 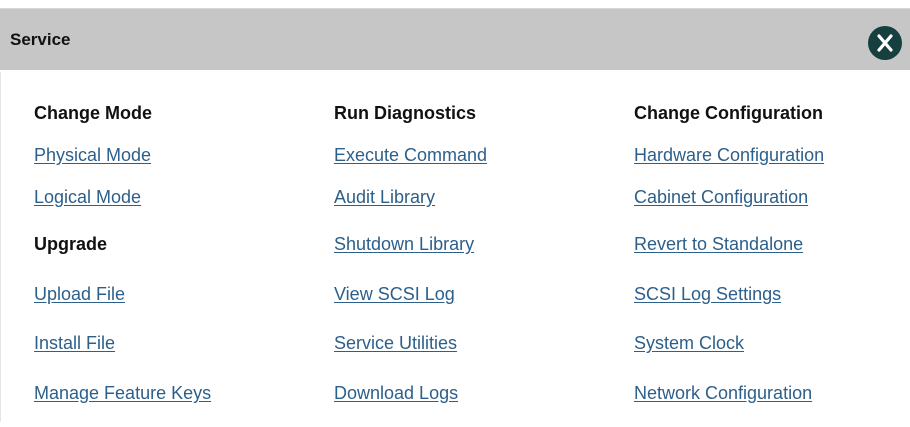 I want to click on link-hardware-configuration: Hardware Configuration, so click(x=729, y=155).